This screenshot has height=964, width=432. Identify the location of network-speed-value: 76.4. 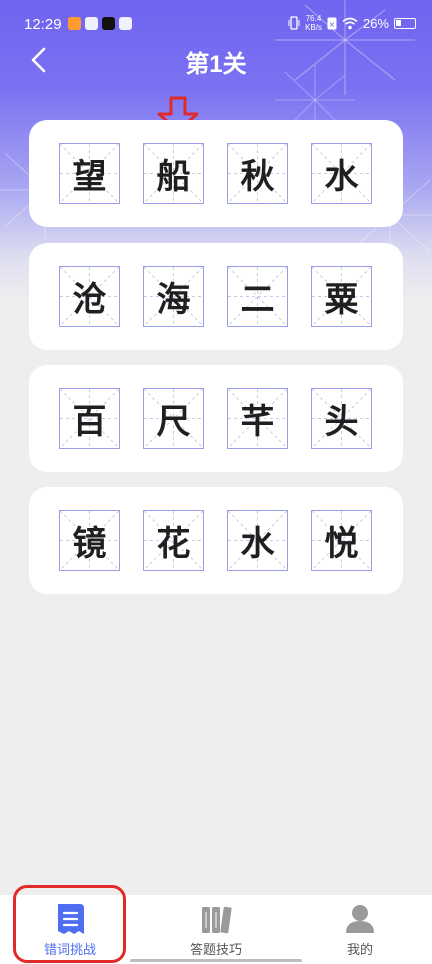
(313, 18).